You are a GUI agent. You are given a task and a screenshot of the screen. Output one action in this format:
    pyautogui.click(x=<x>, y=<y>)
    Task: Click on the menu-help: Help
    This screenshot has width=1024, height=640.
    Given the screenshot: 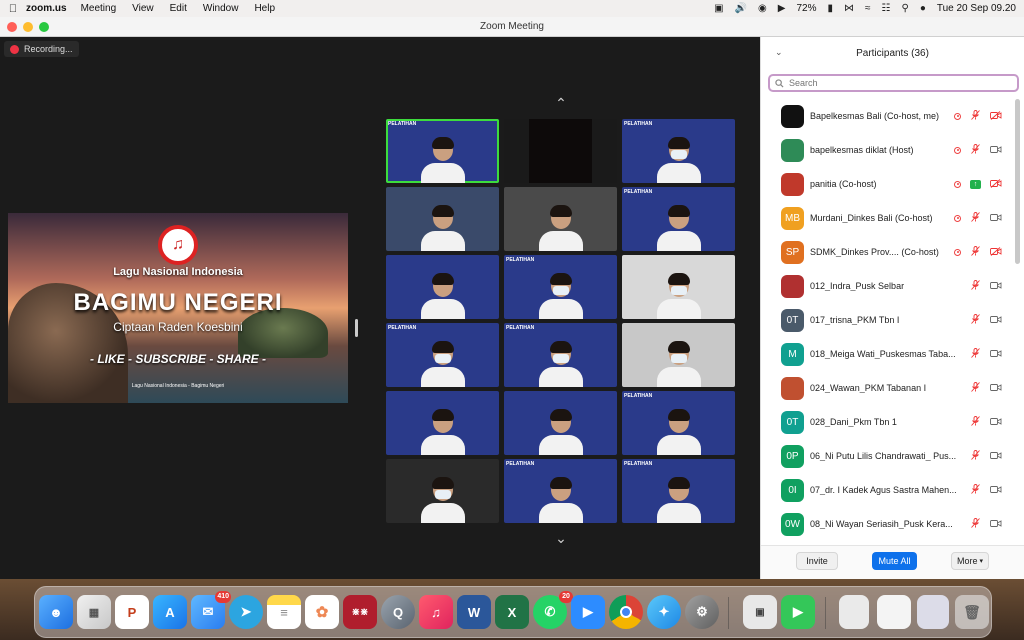 What is the action you would take?
    pyautogui.click(x=264, y=8)
    